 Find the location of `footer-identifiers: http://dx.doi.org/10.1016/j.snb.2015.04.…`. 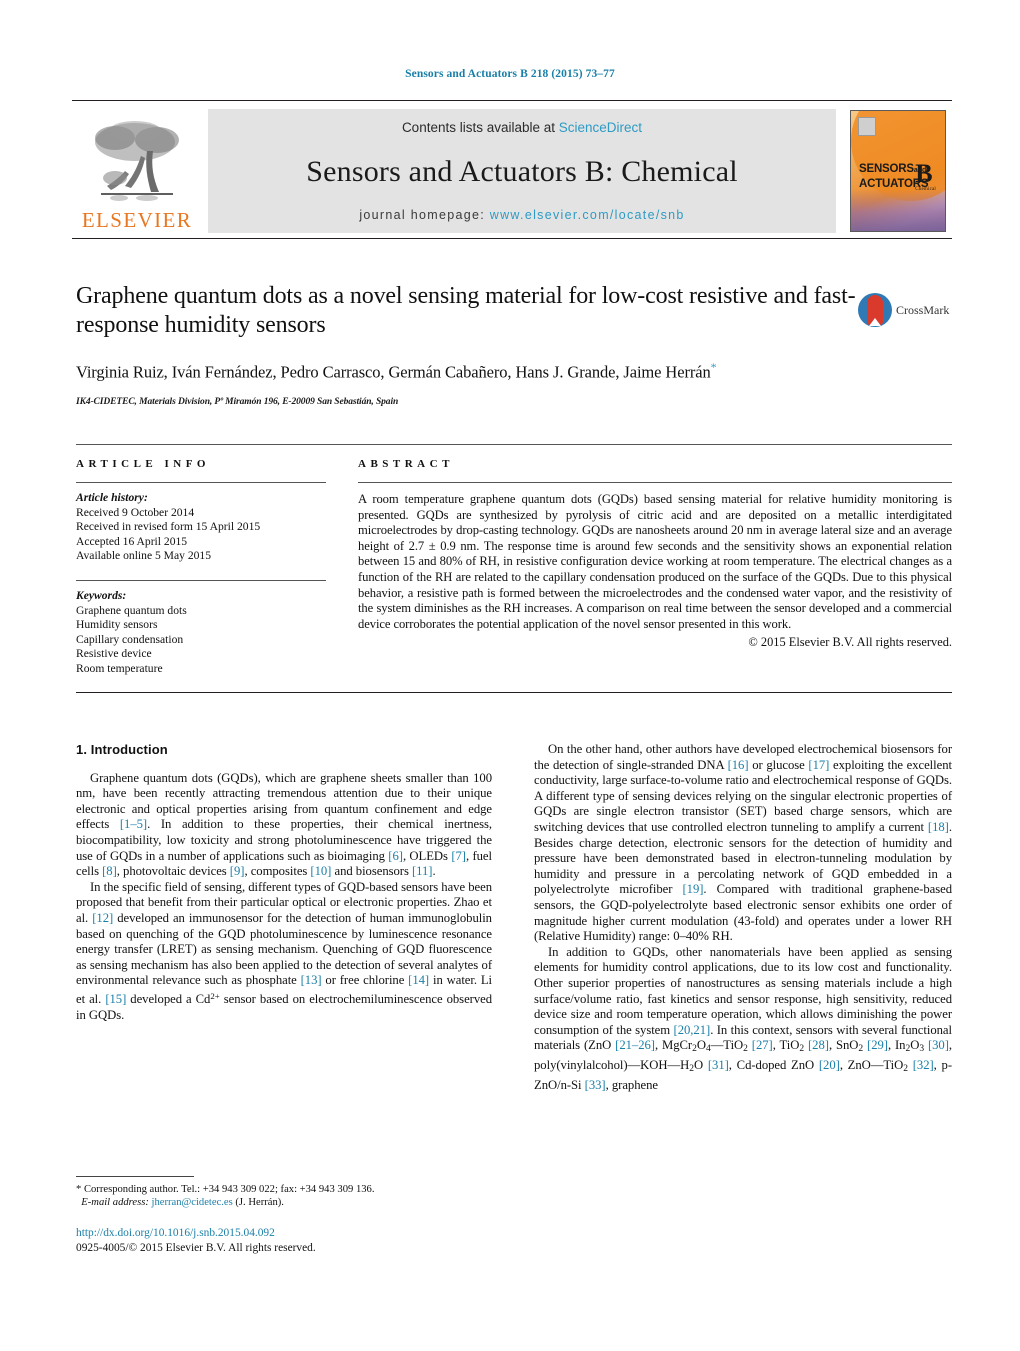

footer-identifiers: http://dx.doi.org/10.1016/j.snb.2015.04.… is located at coordinates (291, 1241).